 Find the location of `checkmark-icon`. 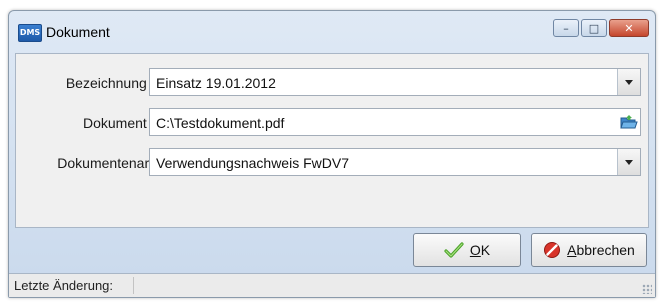

checkmark-icon is located at coordinates (454, 250).